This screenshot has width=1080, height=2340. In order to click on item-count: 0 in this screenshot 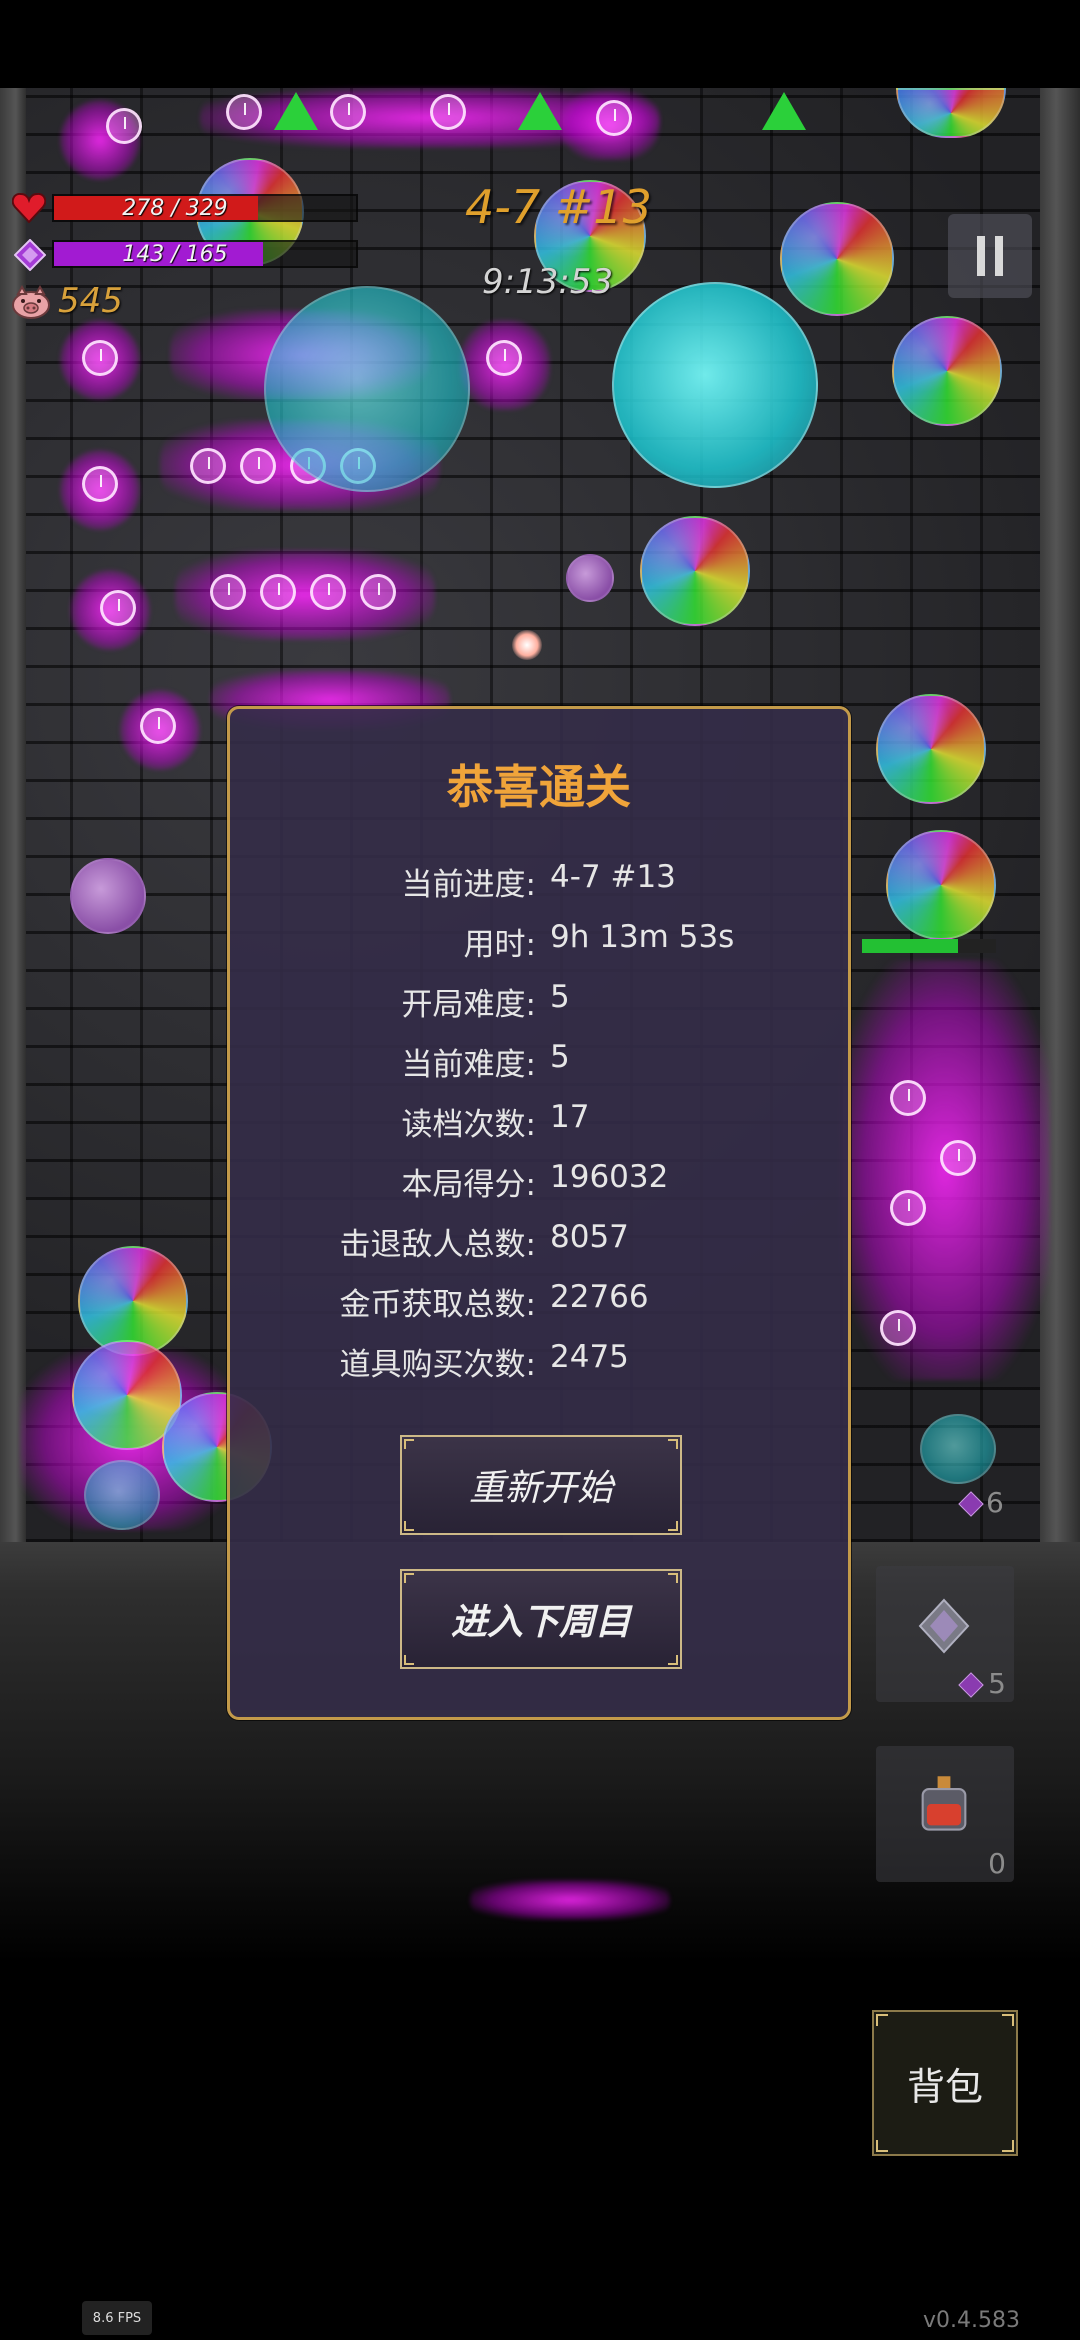, I will do `click(997, 1863)`.